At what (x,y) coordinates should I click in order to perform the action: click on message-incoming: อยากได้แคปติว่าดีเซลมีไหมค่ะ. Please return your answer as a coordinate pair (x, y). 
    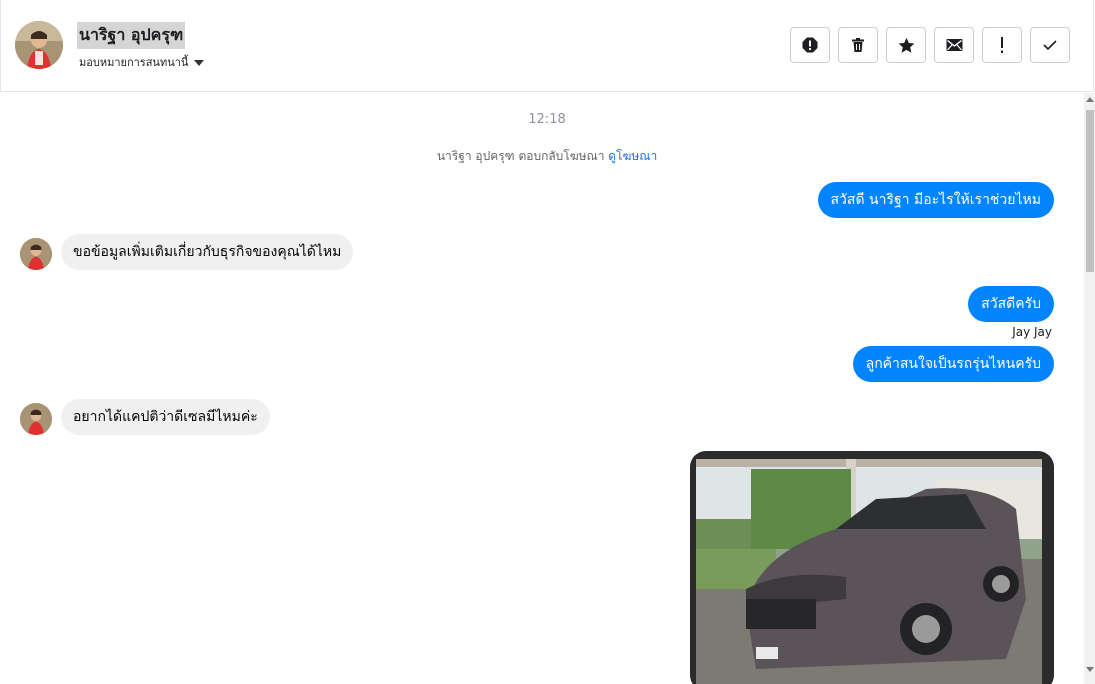
    Looking at the image, I should click on (165, 417).